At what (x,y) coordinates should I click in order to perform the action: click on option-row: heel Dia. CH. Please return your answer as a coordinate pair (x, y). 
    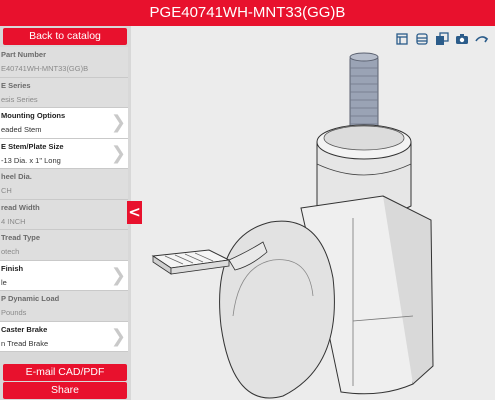
    Looking at the image, I should click on (64, 184).